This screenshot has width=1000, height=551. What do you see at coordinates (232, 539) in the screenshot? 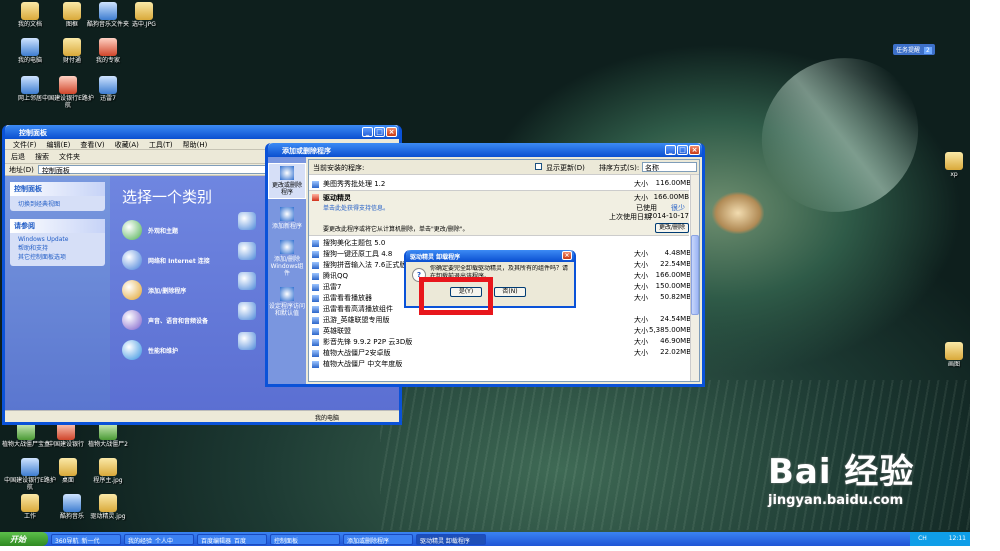
I see `taskbar-button: 百度编辑器_百度` at bounding box center [232, 539].